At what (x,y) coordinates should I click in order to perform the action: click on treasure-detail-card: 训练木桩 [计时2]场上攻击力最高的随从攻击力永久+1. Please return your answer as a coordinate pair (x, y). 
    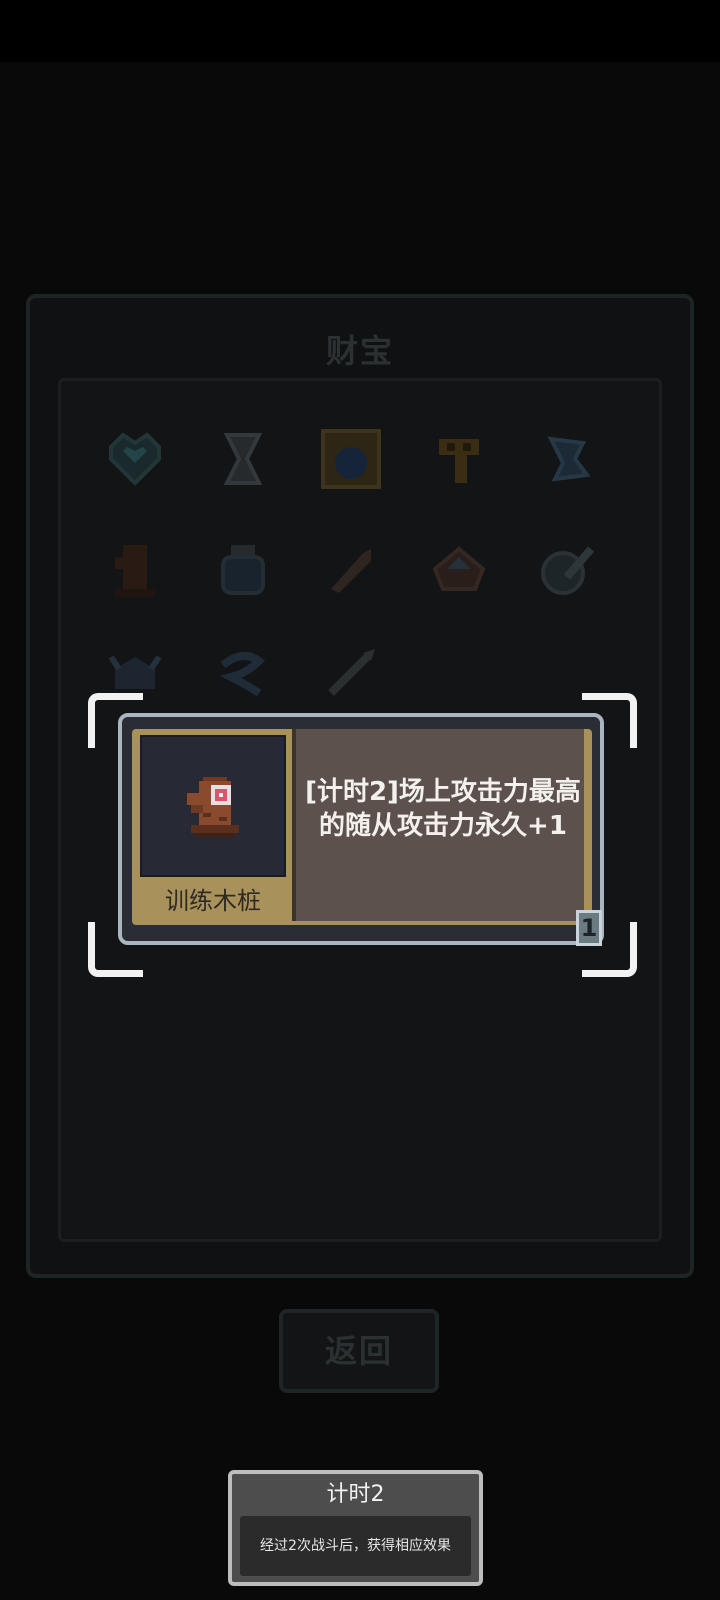
    Looking at the image, I should click on (361, 829).